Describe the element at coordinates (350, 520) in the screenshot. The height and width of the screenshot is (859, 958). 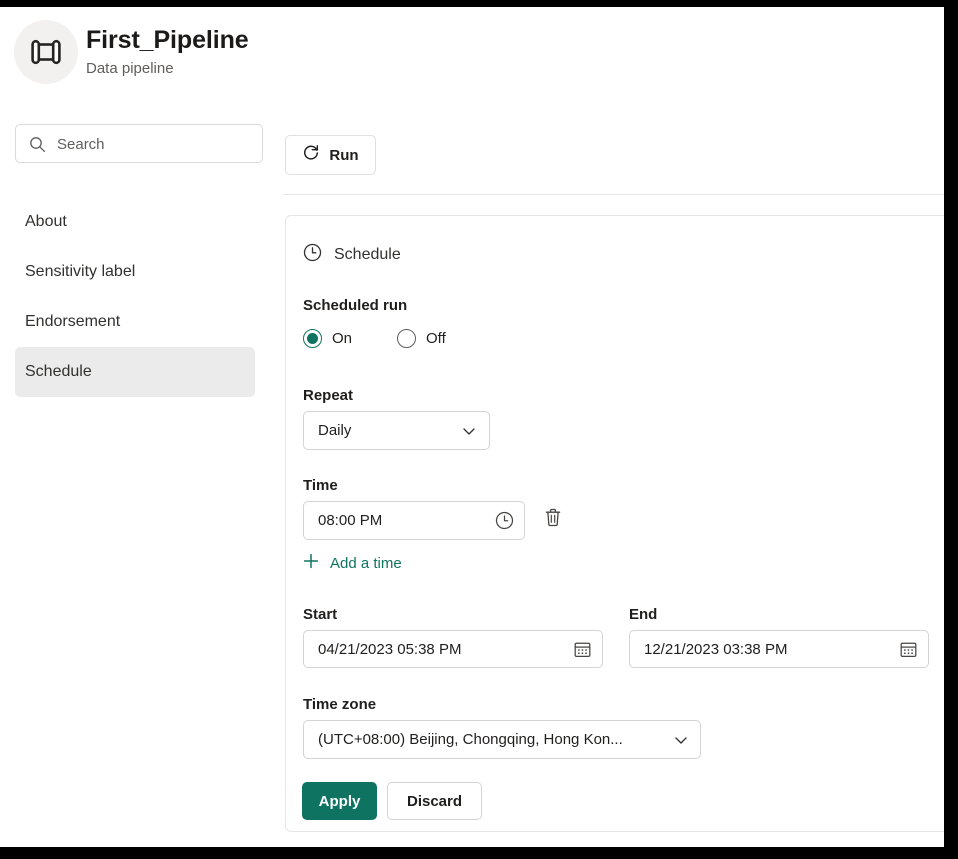
I see `time-value: 08:00 PM` at that location.